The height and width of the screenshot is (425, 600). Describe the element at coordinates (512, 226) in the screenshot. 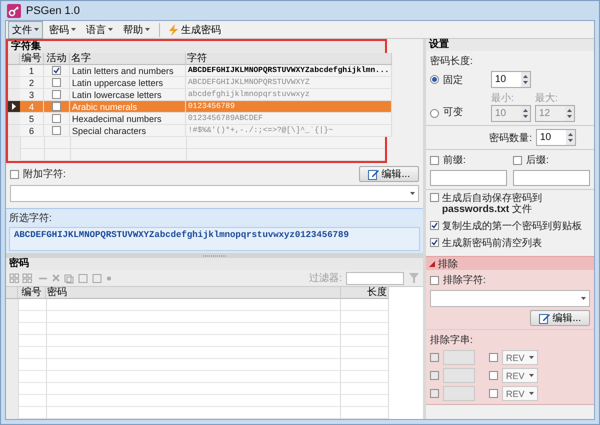

I see `option-label: 复制生成的第一个密码到剪贴板` at that location.